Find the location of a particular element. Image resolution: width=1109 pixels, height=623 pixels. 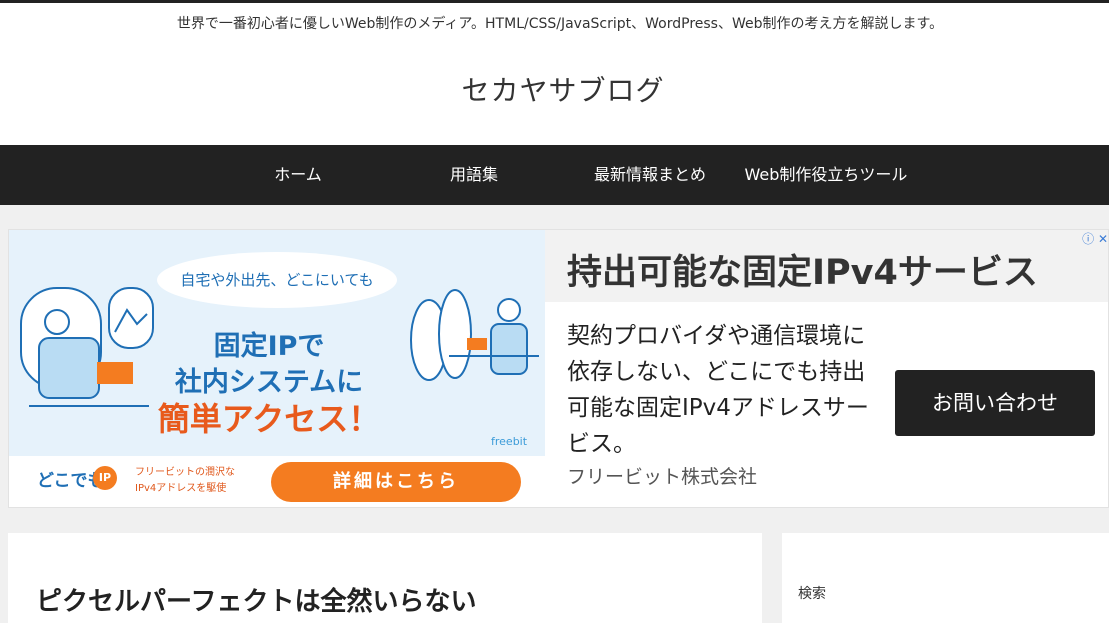

search-widget-title: 検索 is located at coordinates (812, 594).